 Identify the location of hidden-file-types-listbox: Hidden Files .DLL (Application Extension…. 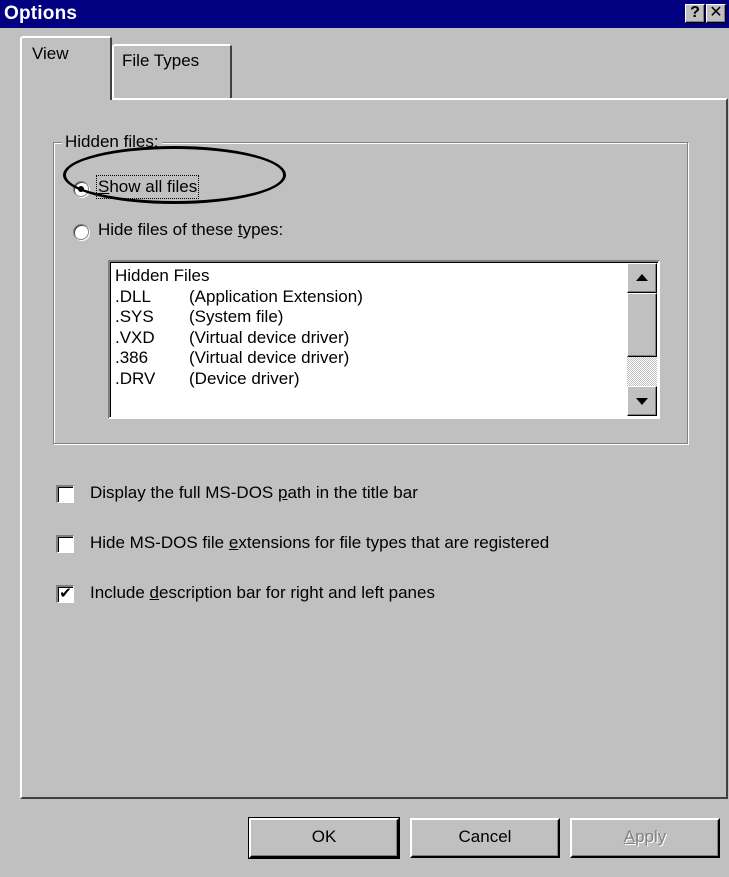
(384, 339).